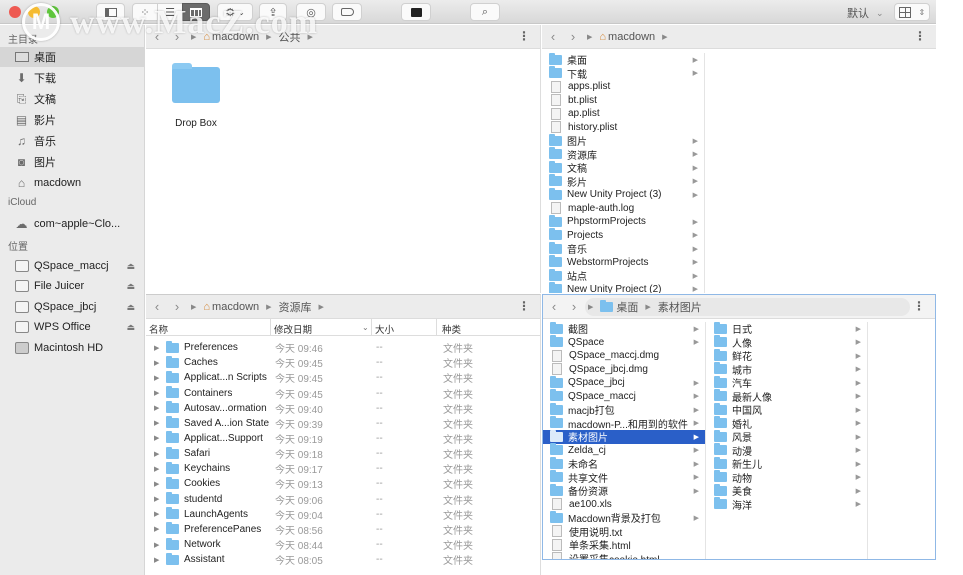 The width and height of the screenshot is (963, 575). Describe the element at coordinates (196, 95) in the screenshot. I see `icon-item-folder: Drop Box` at that location.